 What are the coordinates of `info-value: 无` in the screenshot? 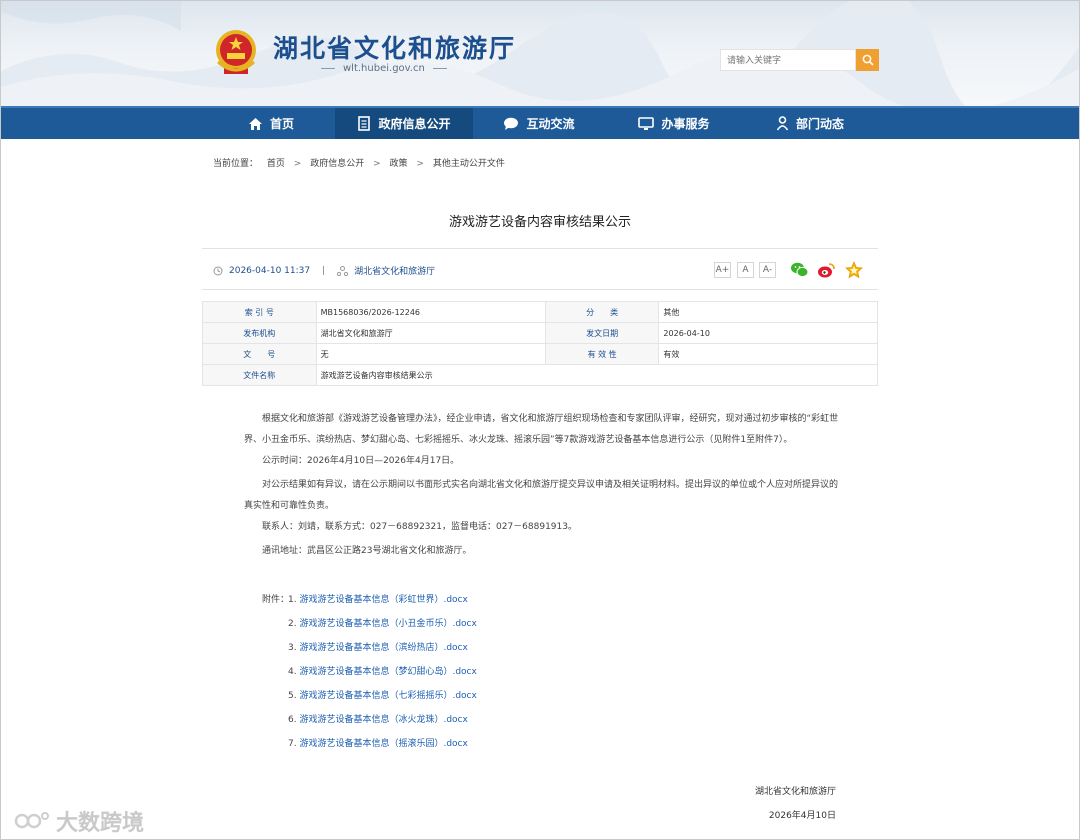 It's located at (430, 354).